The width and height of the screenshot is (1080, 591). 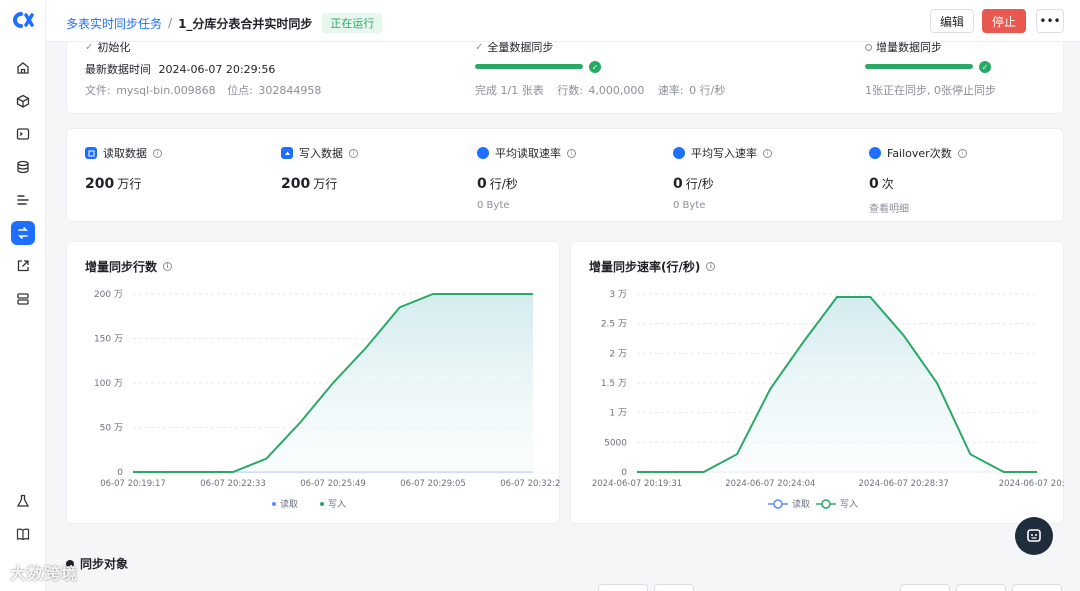 What do you see at coordinates (919, 66) in the screenshot?
I see `incr-sync-progress-bar` at bounding box center [919, 66].